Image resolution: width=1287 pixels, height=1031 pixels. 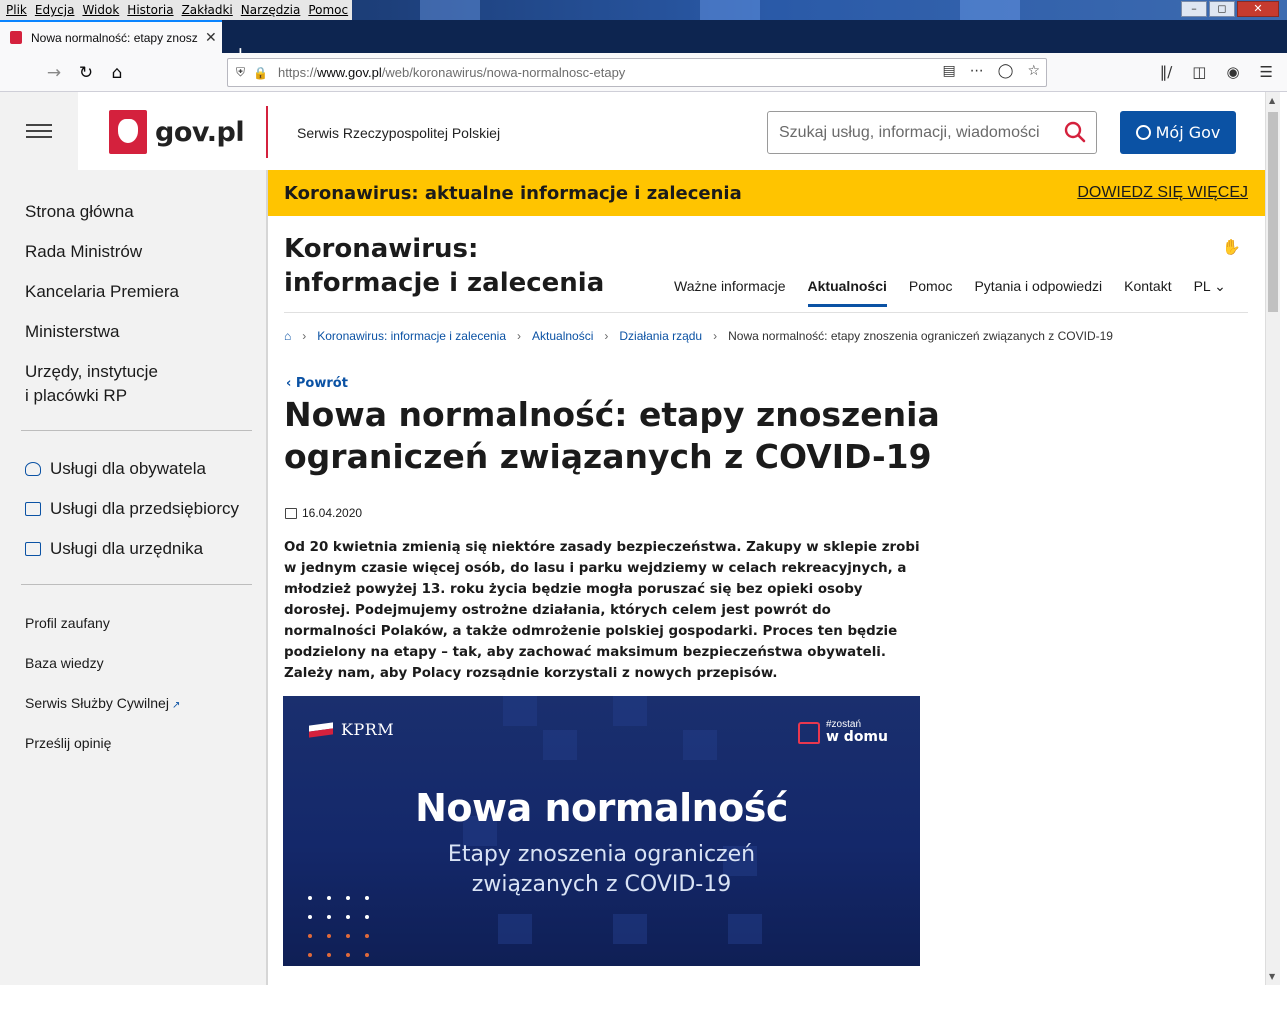 I want to click on menu-edit: Edycja, so click(x=55, y=10).